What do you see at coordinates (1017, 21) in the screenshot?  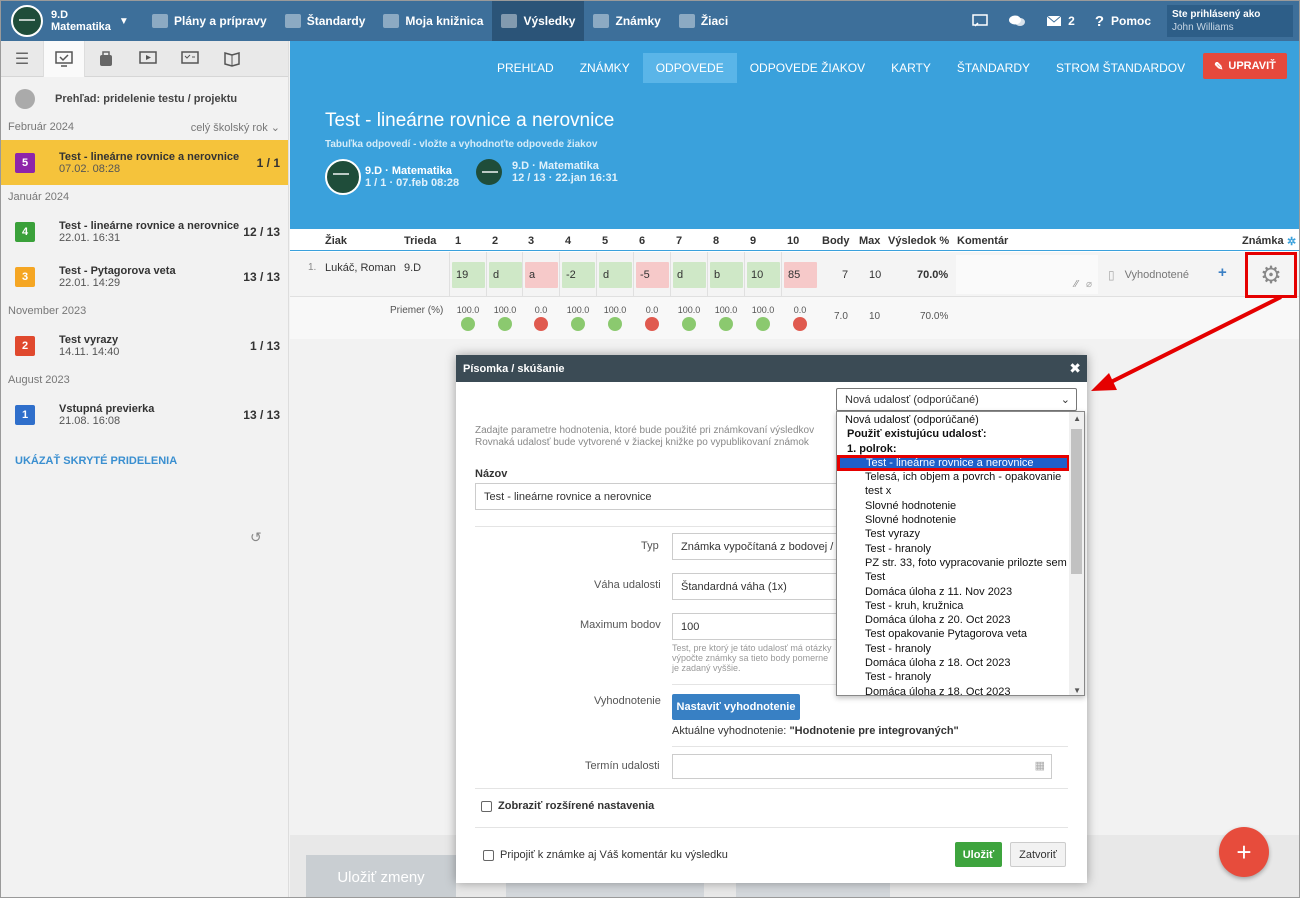 I see `chat-icon` at bounding box center [1017, 21].